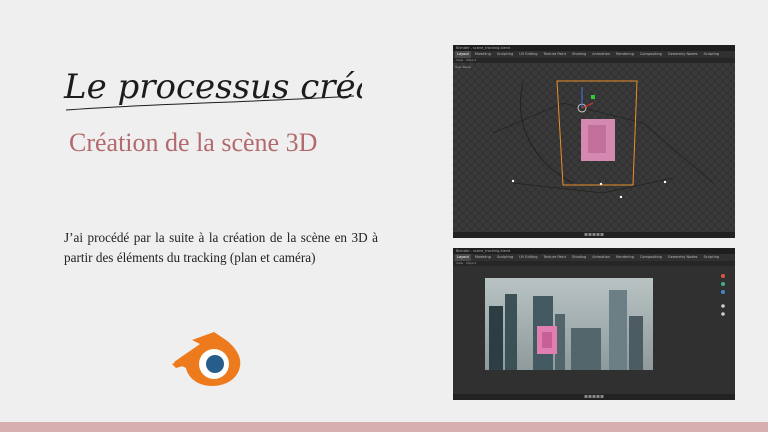 The image size is (768, 432). What do you see at coordinates (463, 67) in the screenshot?
I see `viewport-label: User Persp` at bounding box center [463, 67].